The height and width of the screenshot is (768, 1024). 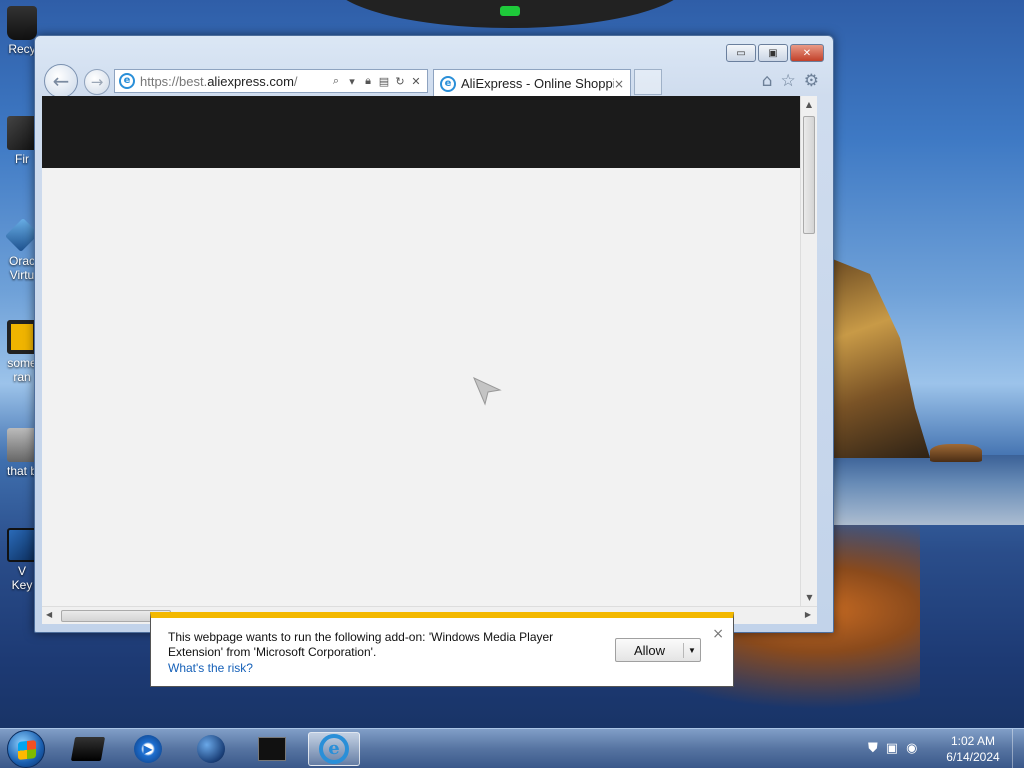 What do you see at coordinates (650, 650) in the screenshot?
I see `allow-button-label: Allow` at bounding box center [650, 650].